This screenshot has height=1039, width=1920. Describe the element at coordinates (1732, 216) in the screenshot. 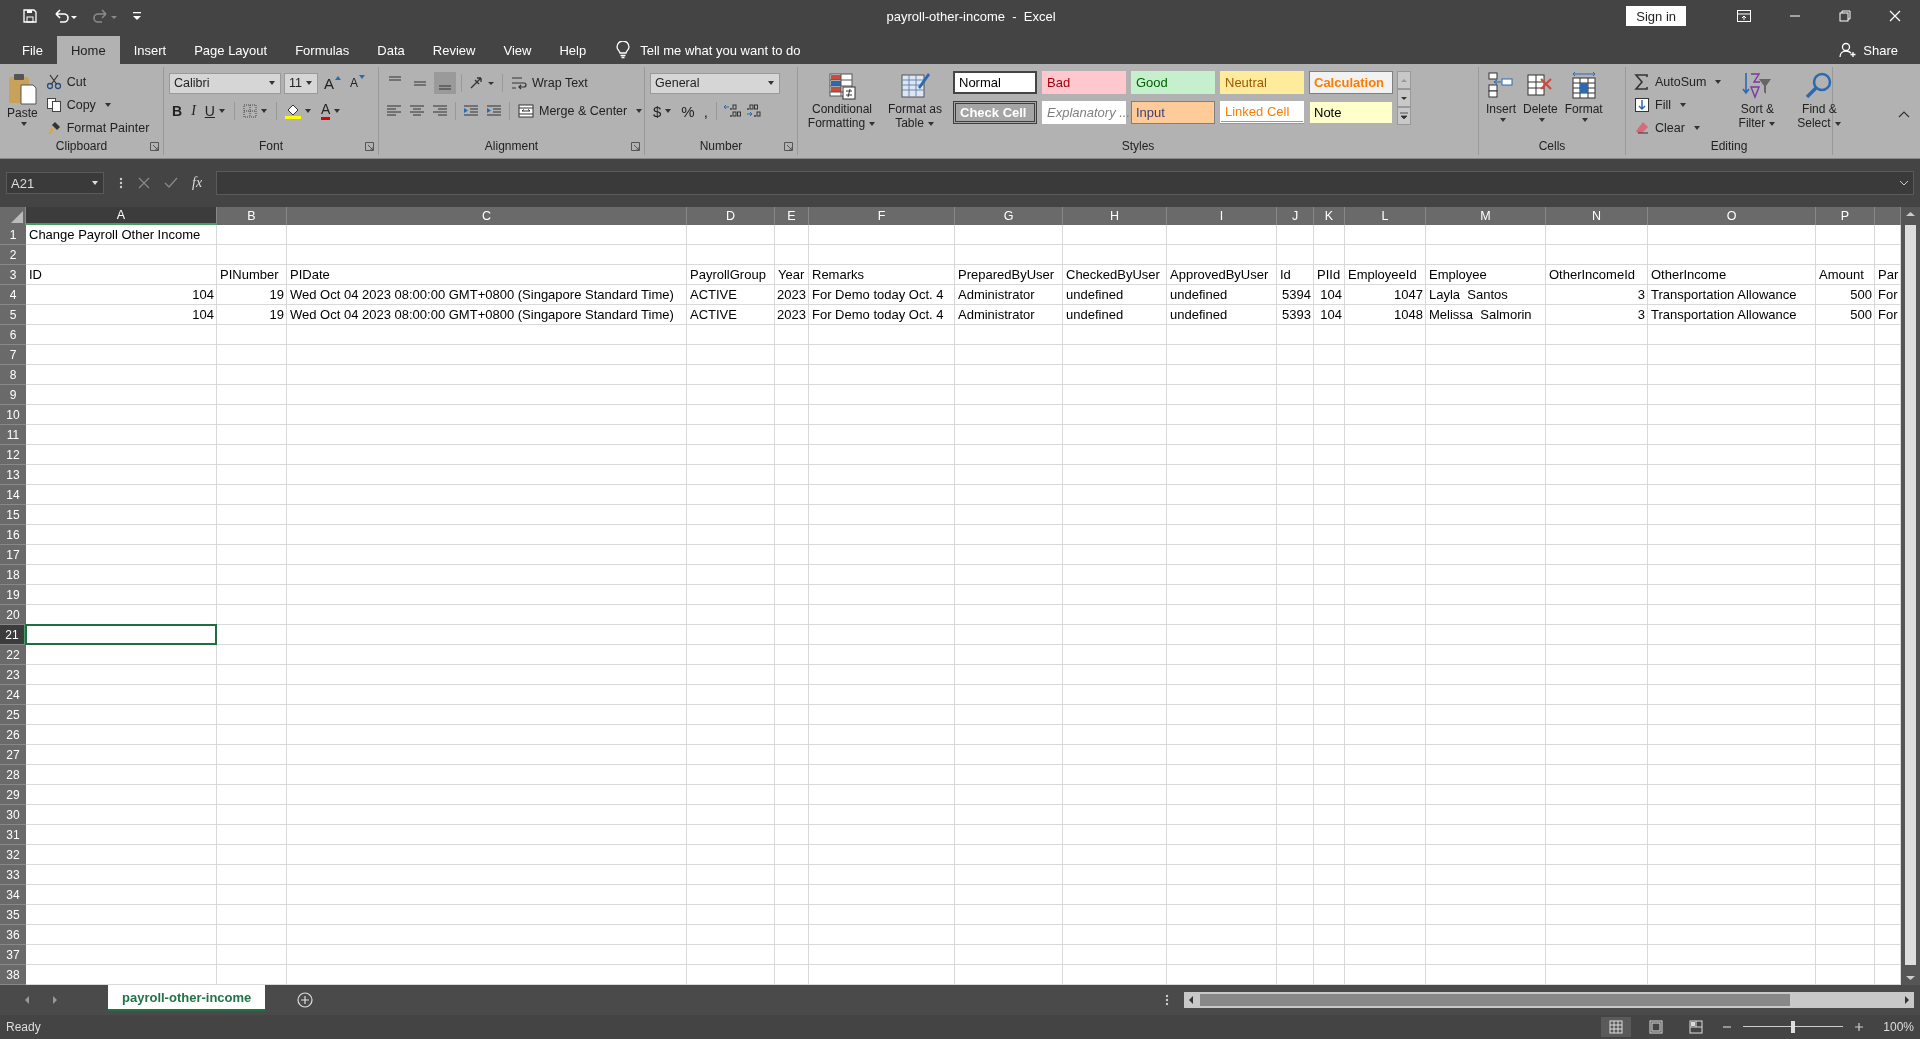

I see `column-header: O` at that location.